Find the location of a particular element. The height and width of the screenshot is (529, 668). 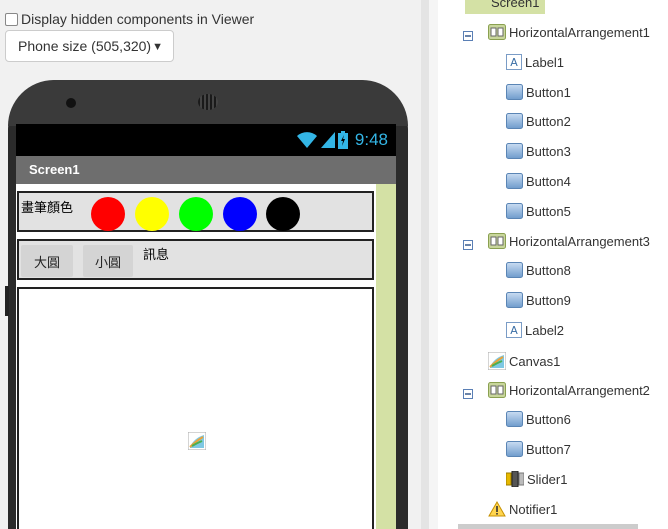

tree-item-label: Button8 is located at coordinates (548, 270).